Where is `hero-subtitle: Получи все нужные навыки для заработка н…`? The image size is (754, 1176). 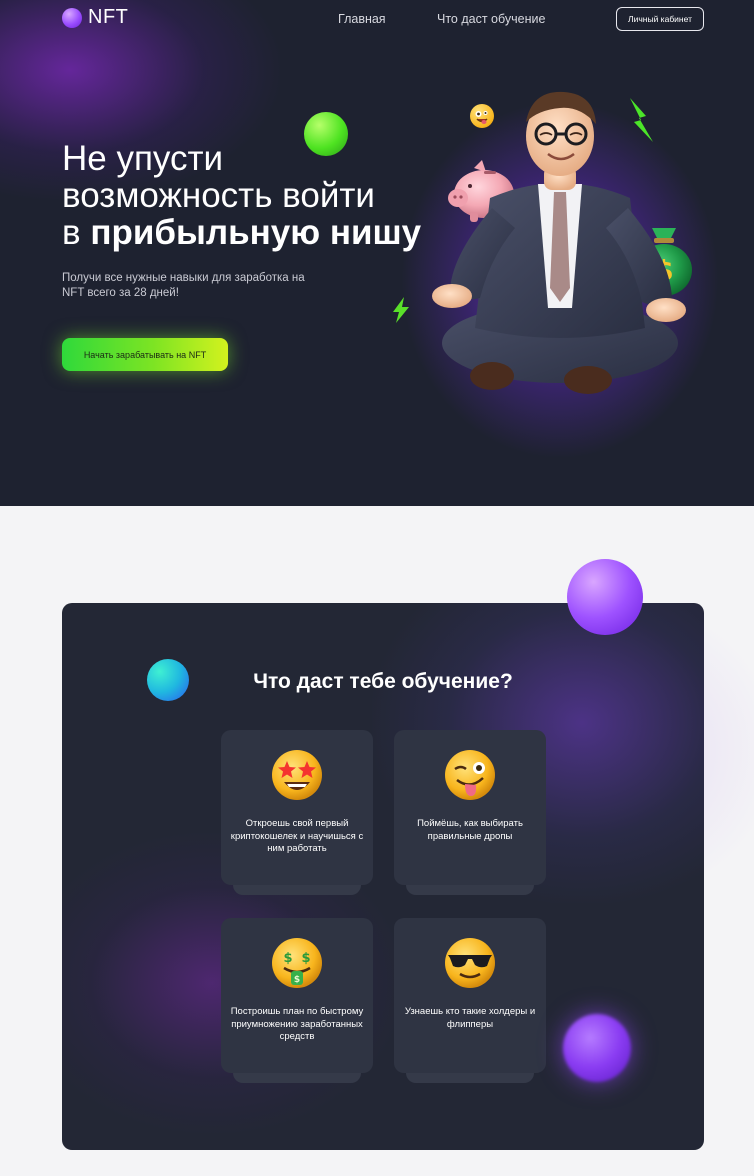 hero-subtitle: Получи все нужные навыки для заработка н… is located at coordinates (183, 285).